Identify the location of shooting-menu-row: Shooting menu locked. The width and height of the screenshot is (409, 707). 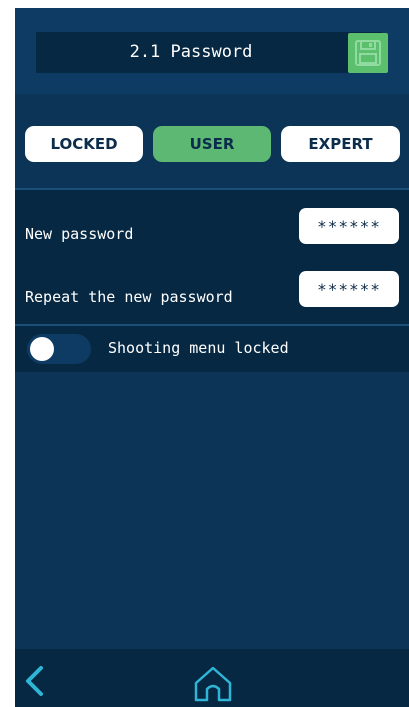
(212, 349).